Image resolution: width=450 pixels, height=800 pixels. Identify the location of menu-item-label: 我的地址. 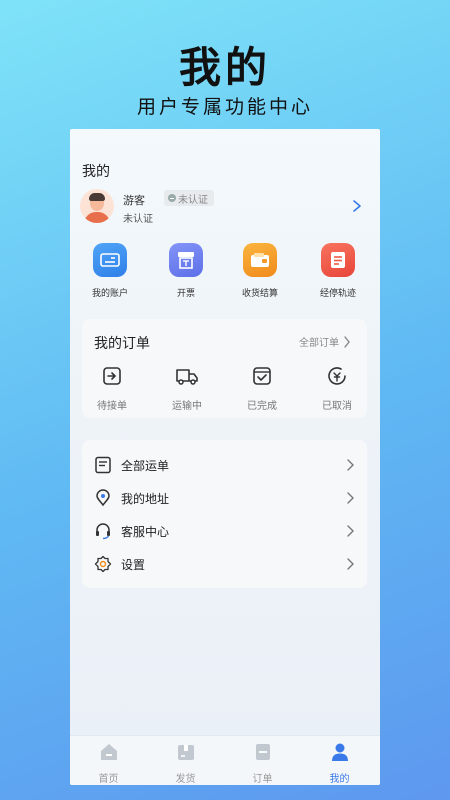
(145, 499).